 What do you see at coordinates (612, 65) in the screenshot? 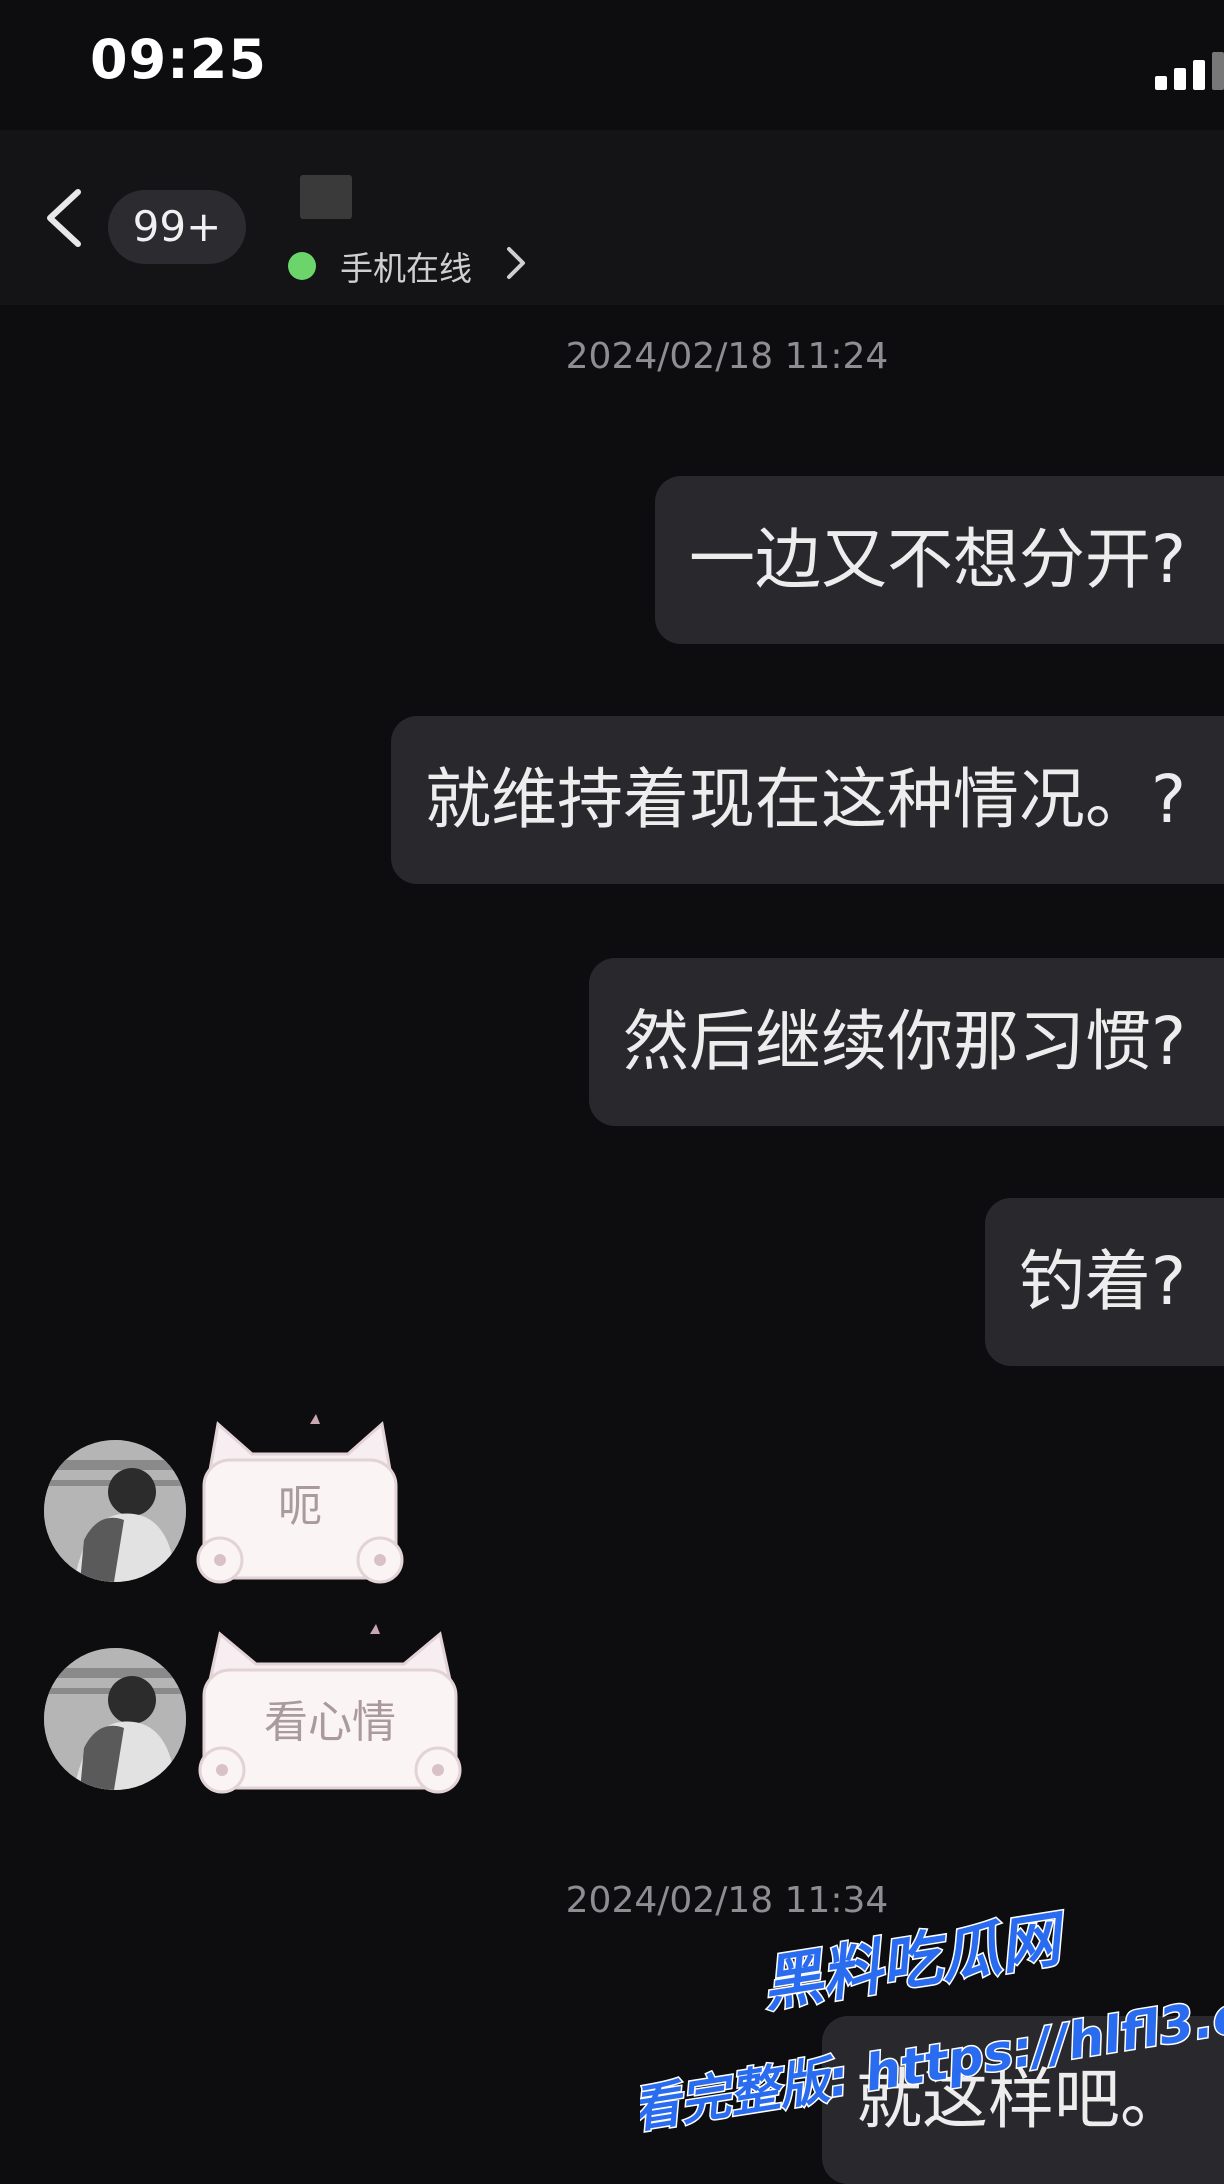
I see `status-bar: 09:25` at bounding box center [612, 65].